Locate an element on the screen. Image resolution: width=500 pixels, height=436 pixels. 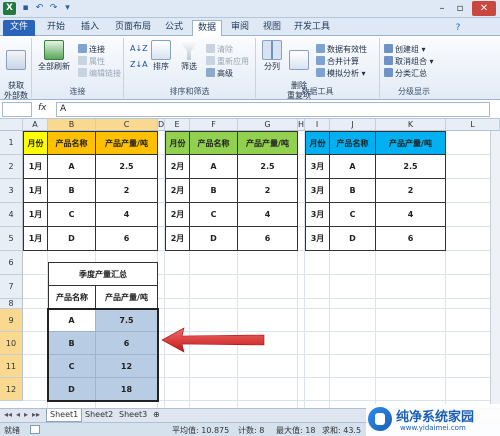
macro-record-icon is located at coordinates (35, 429).